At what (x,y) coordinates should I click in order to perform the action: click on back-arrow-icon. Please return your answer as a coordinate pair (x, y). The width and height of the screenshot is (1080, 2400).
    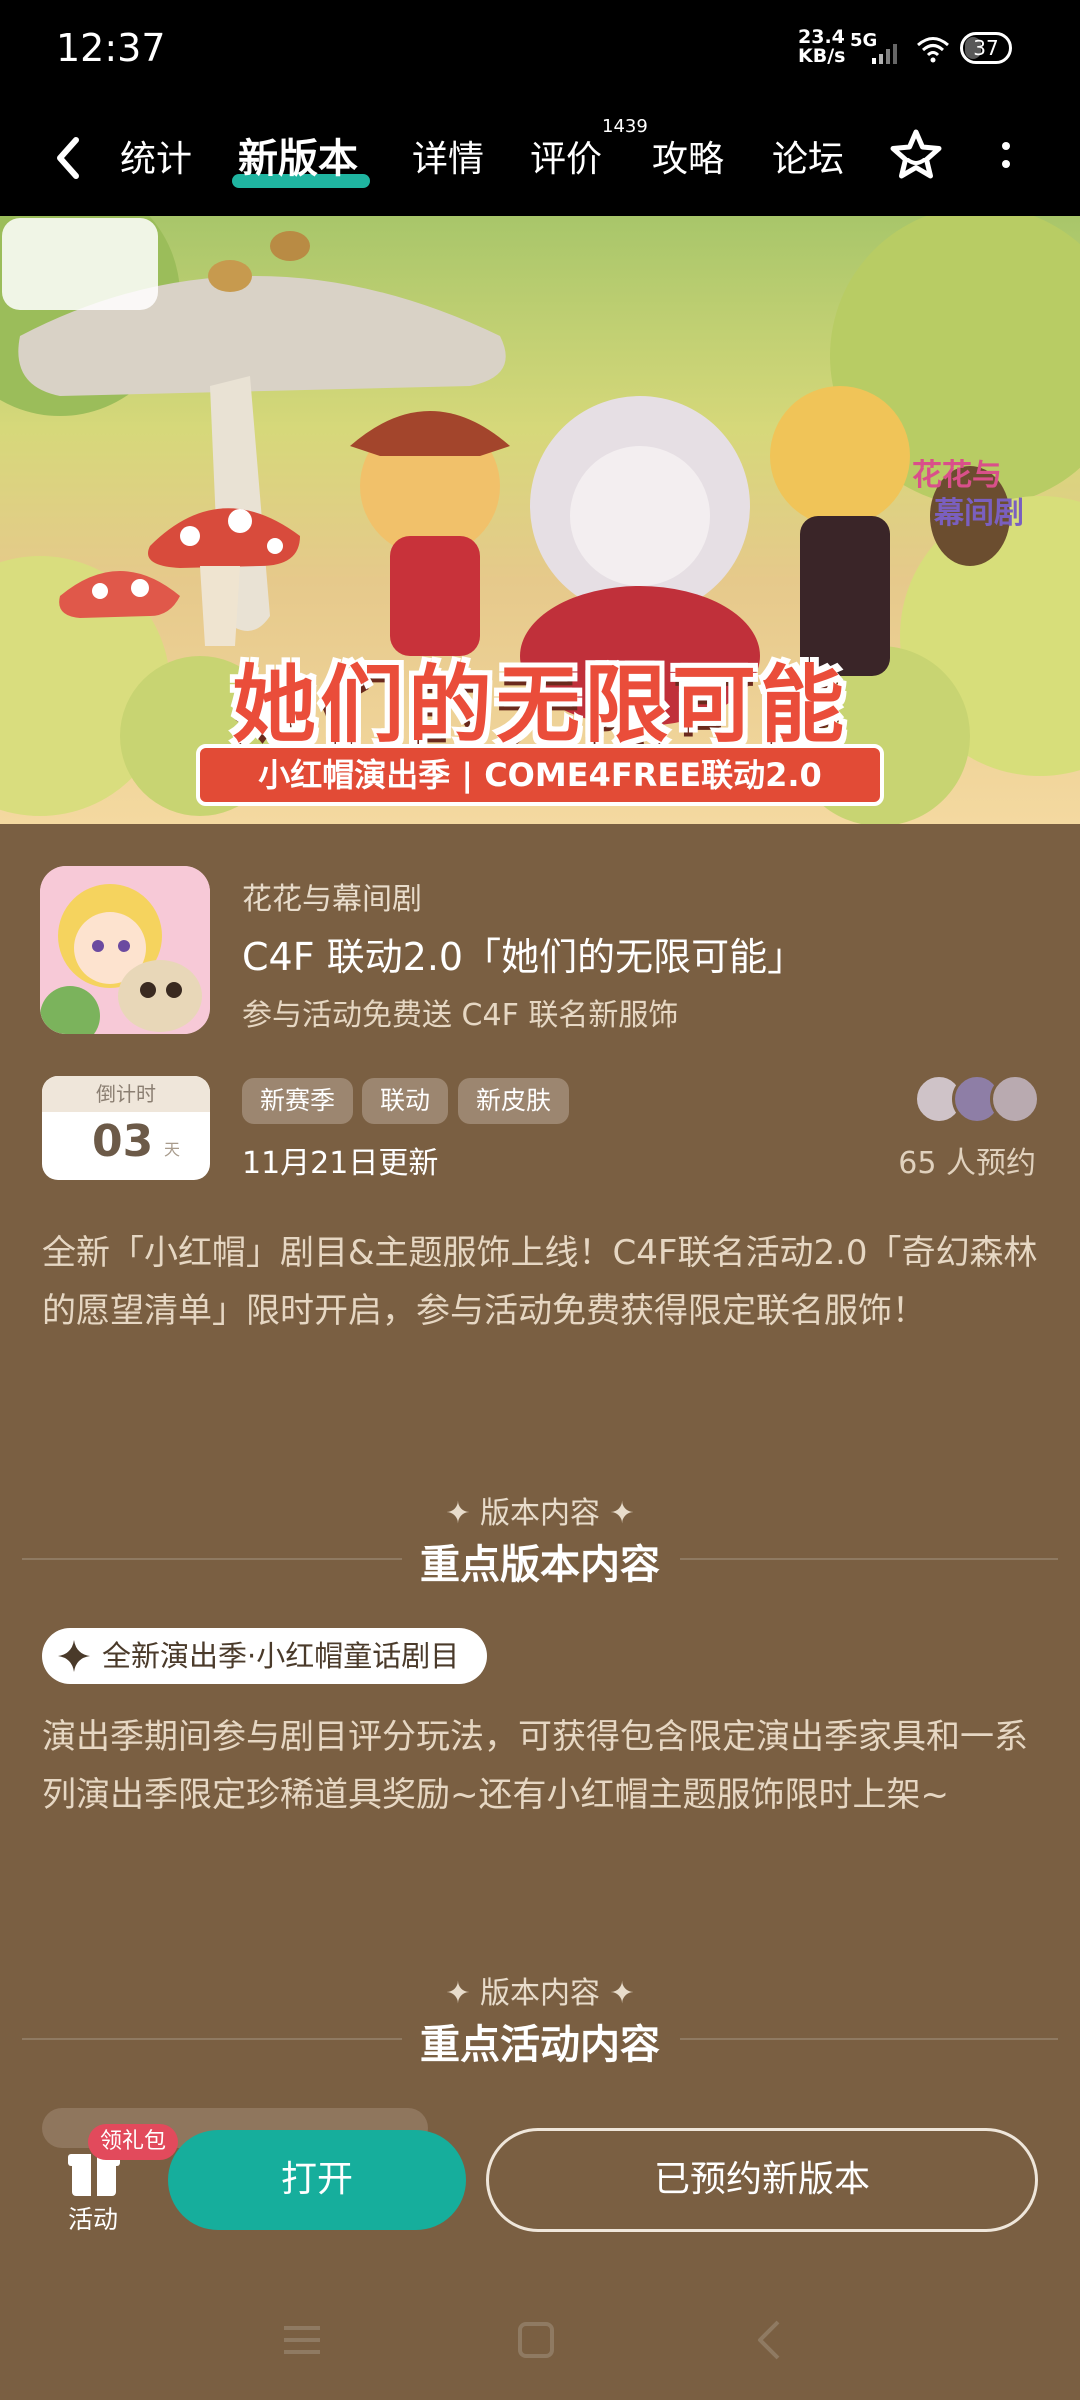
    Looking at the image, I should click on (68, 158).